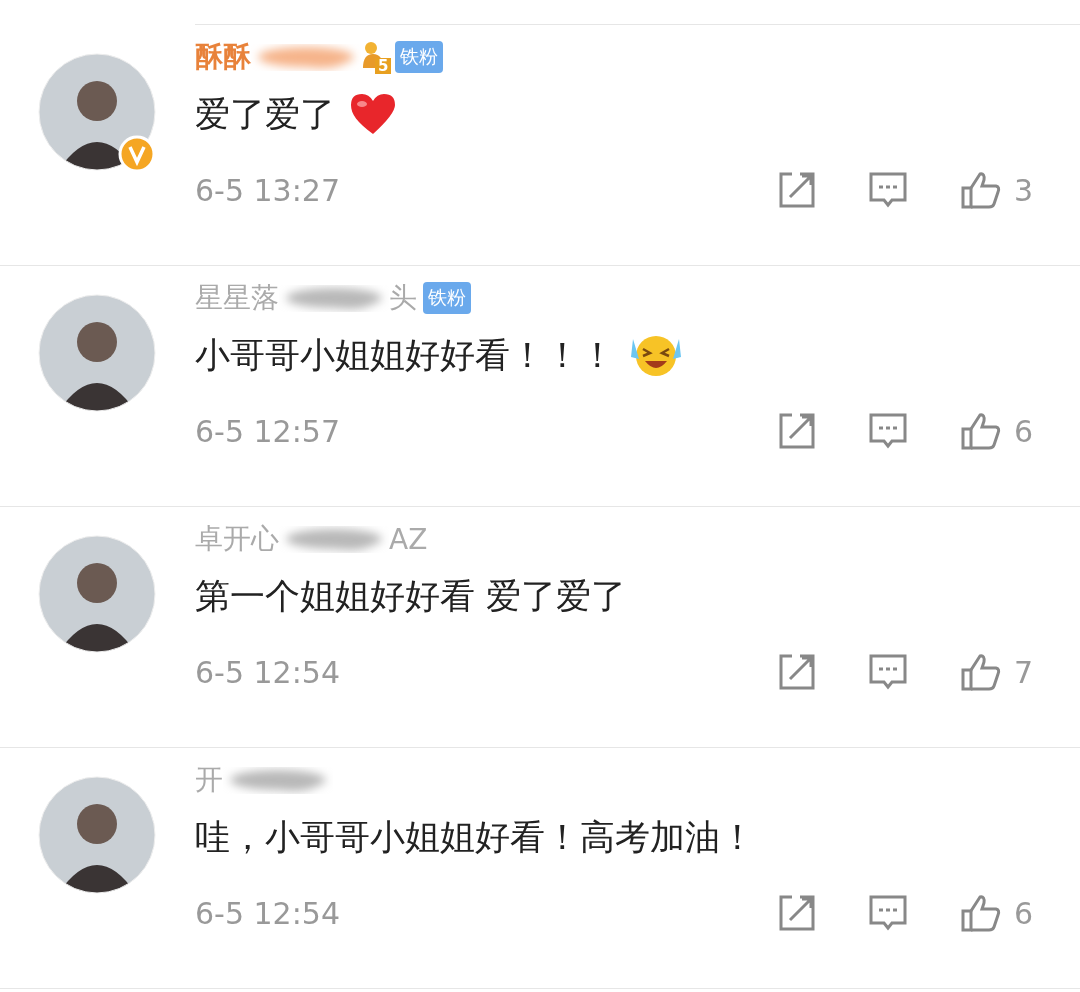 This screenshot has width=1080, height=992. Describe the element at coordinates (237, 539) in the screenshot. I see `username: 卓开心` at that location.